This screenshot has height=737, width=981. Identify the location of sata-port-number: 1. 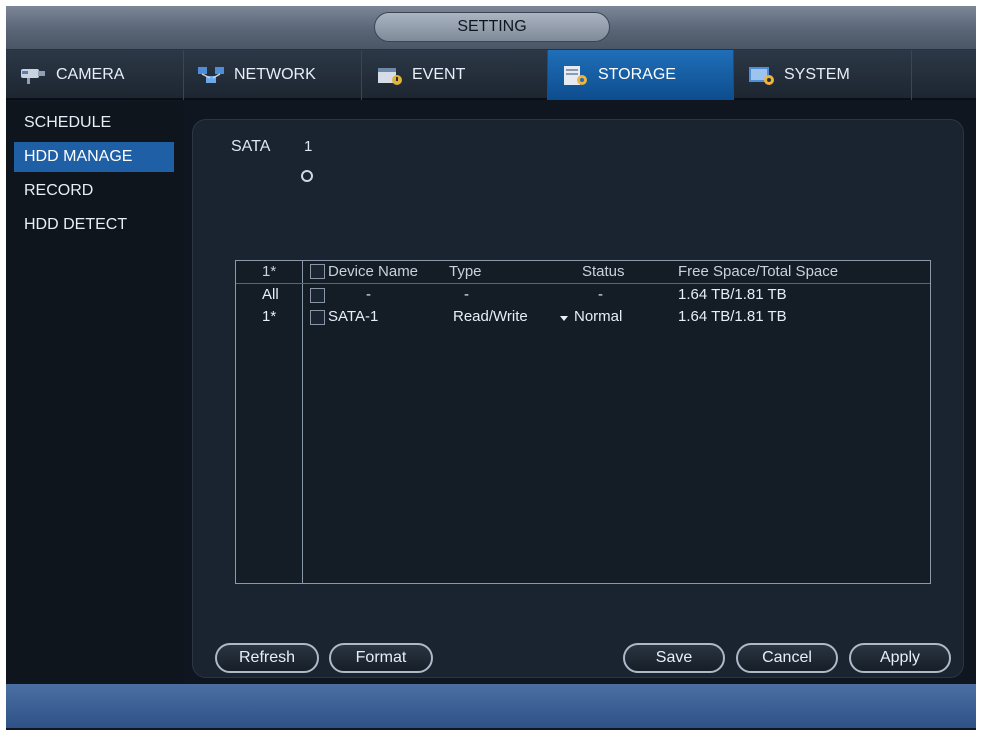
(308, 146).